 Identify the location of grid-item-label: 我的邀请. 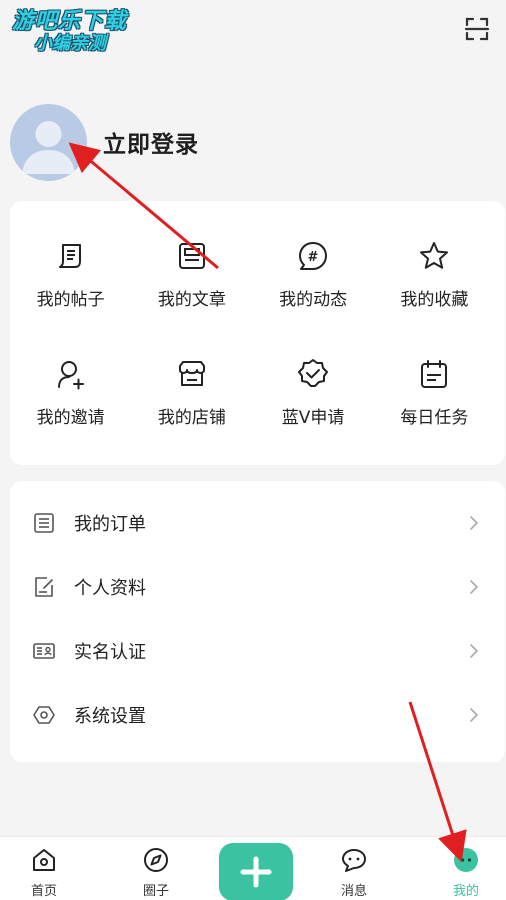
(70, 418).